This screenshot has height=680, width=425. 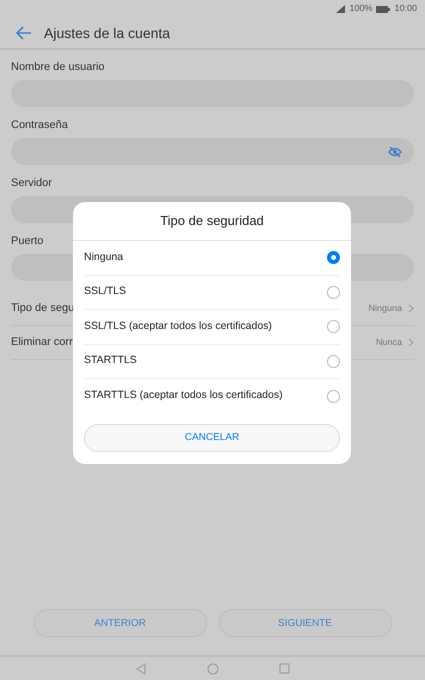 What do you see at coordinates (42, 308) in the screenshot?
I see `setting-label: Tipo de segu` at bounding box center [42, 308].